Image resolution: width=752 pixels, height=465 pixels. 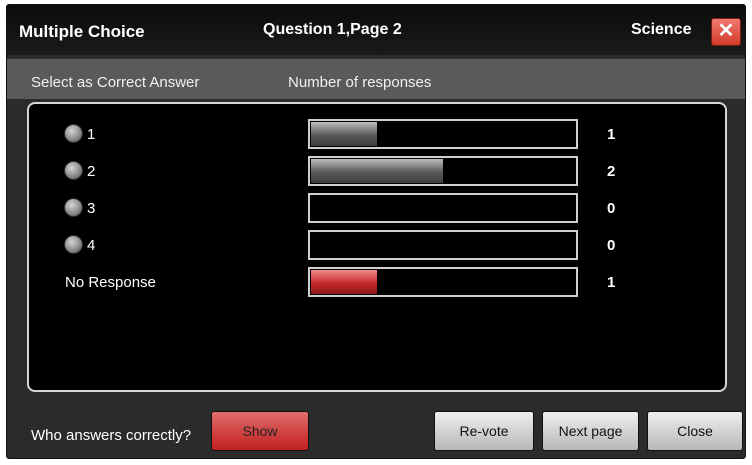 What do you see at coordinates (91, 208) in the screenshot?
I see `answer-3-label: 3` at bounding box center [91, 208].